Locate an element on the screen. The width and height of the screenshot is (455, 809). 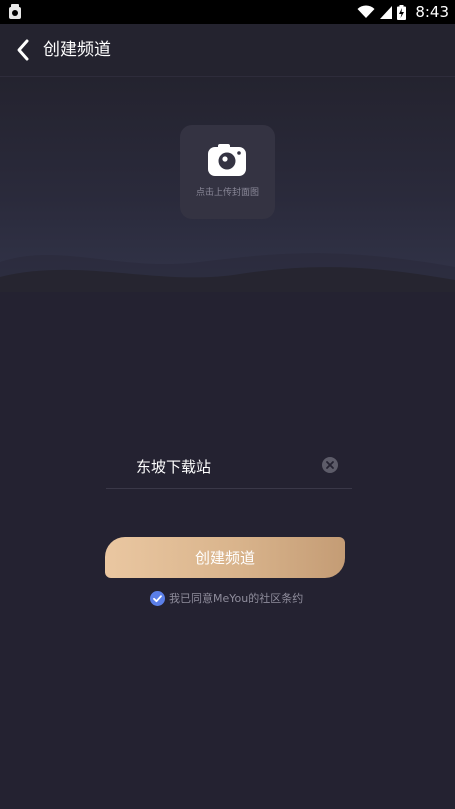
camera-icon is located at coordinates (227, 160).